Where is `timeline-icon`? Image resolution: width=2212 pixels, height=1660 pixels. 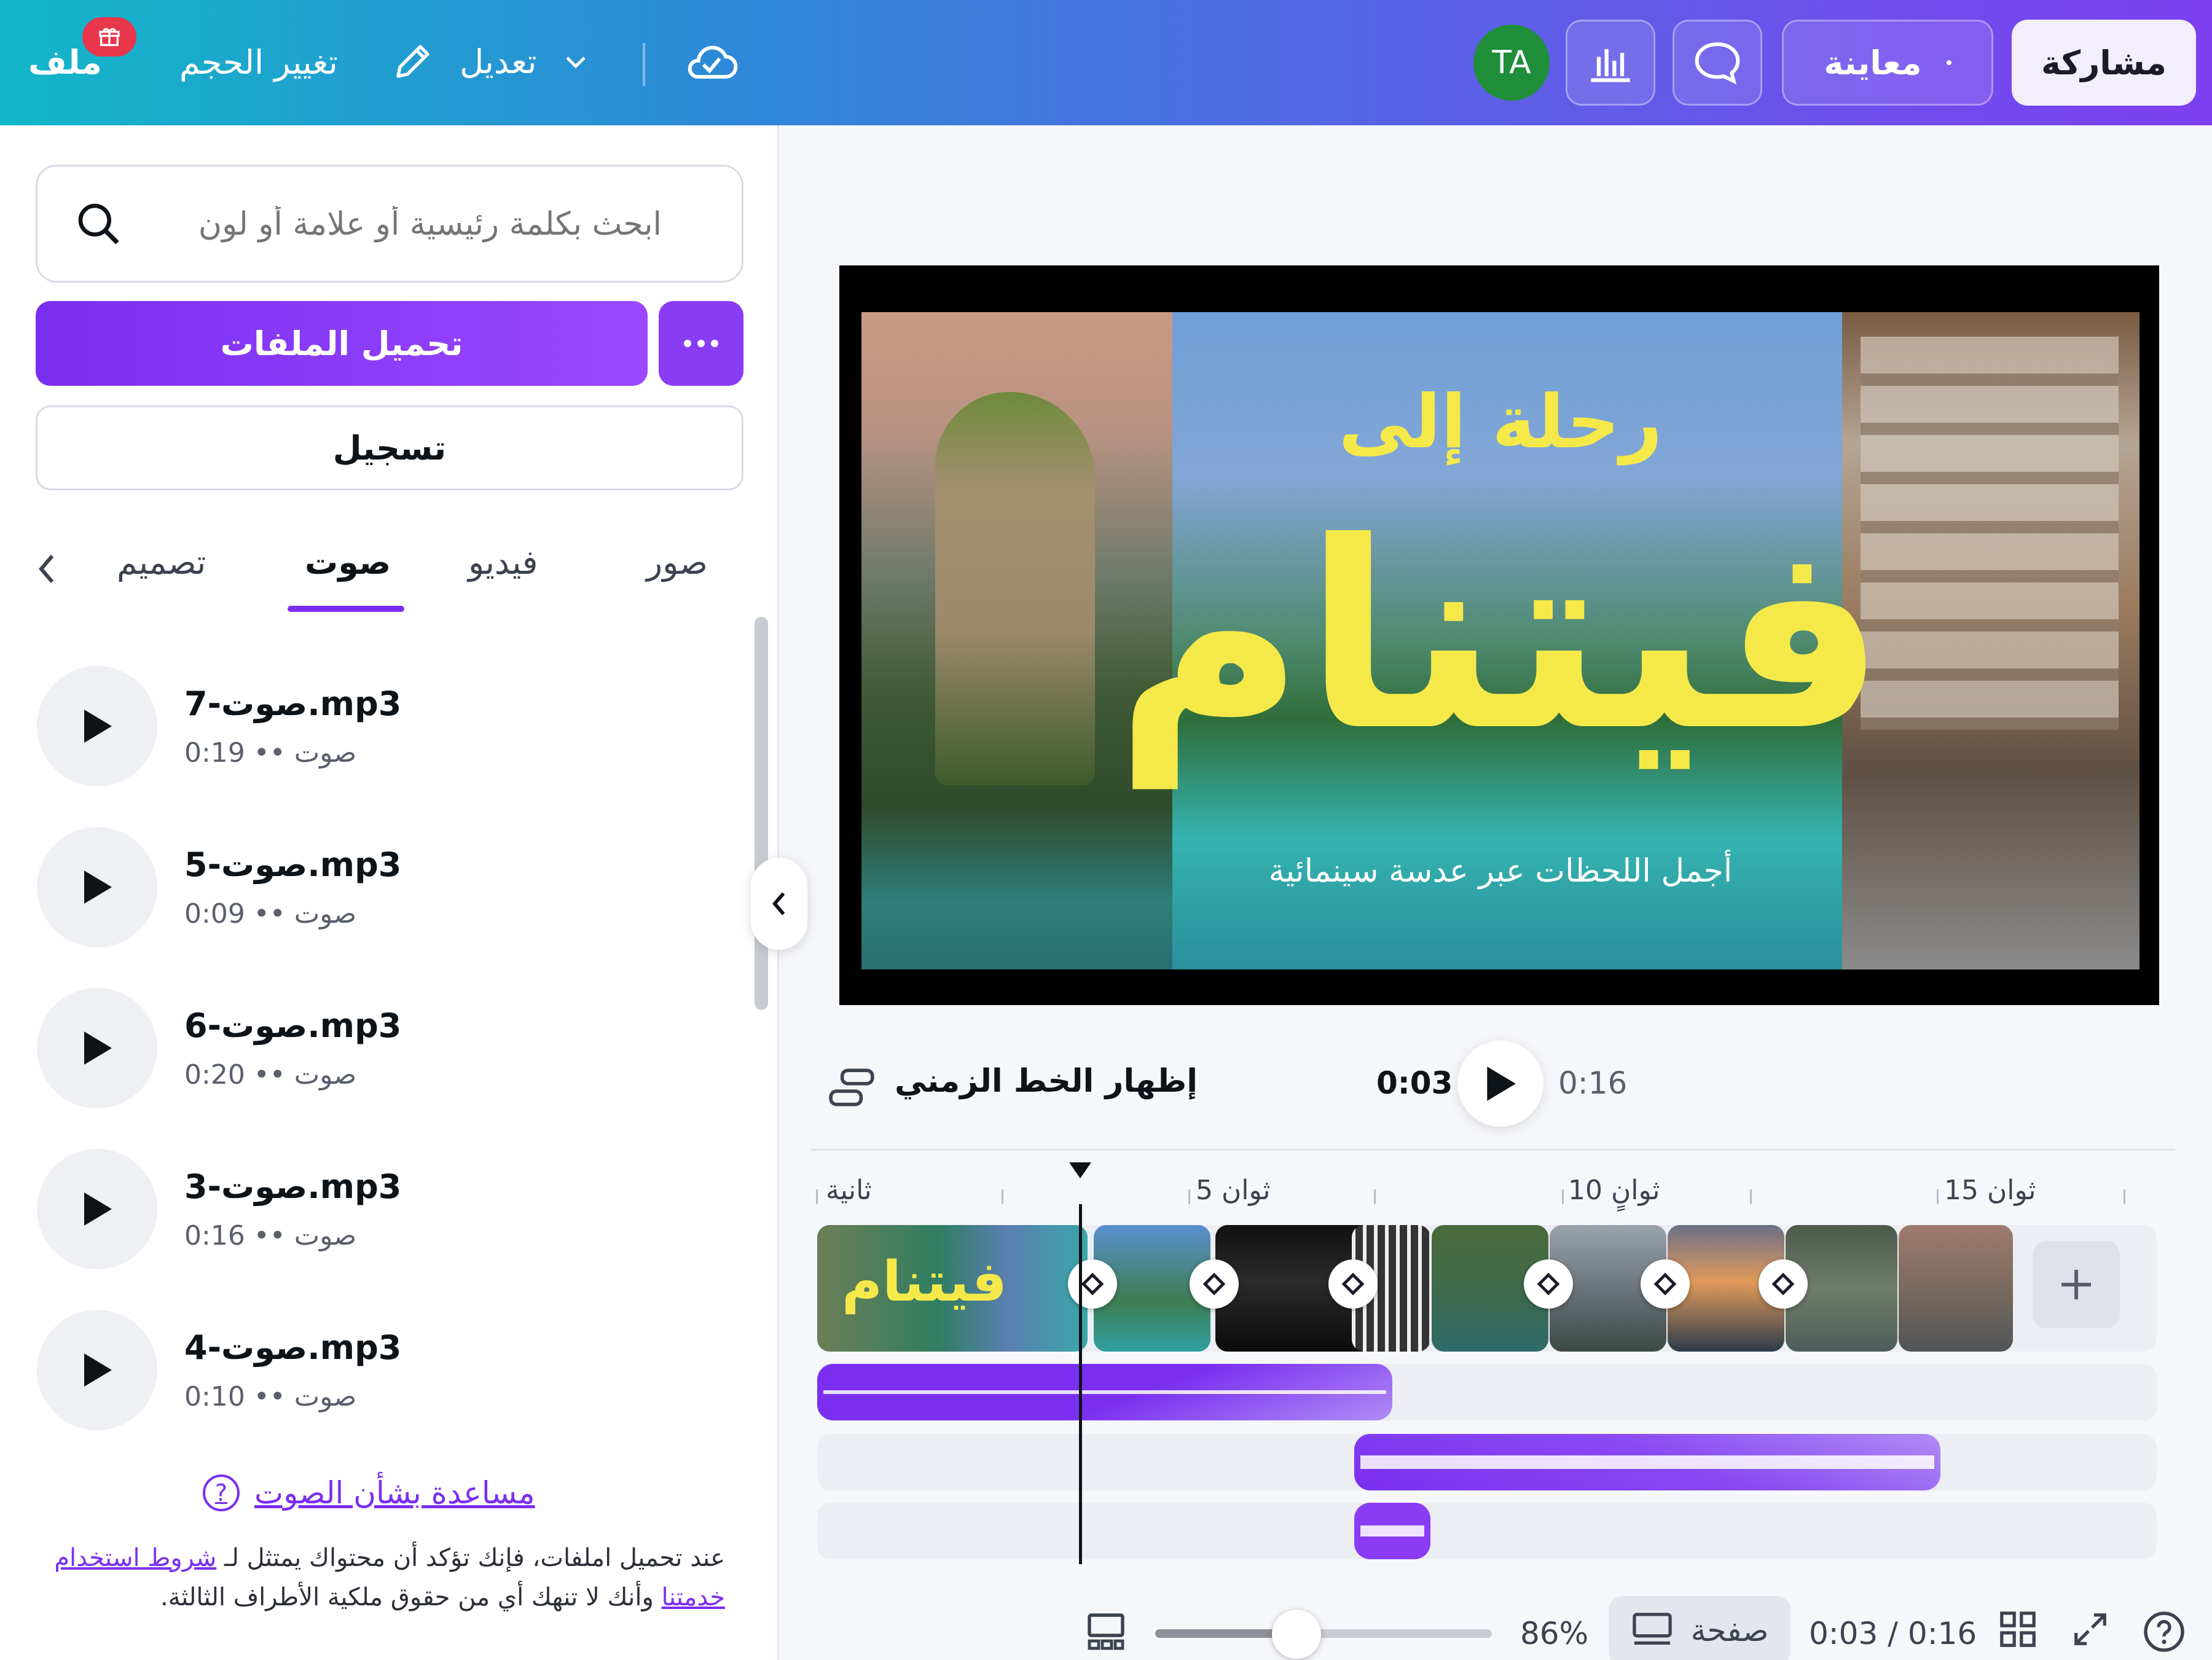
timeline-icon is located at coordinates (851, 1087).